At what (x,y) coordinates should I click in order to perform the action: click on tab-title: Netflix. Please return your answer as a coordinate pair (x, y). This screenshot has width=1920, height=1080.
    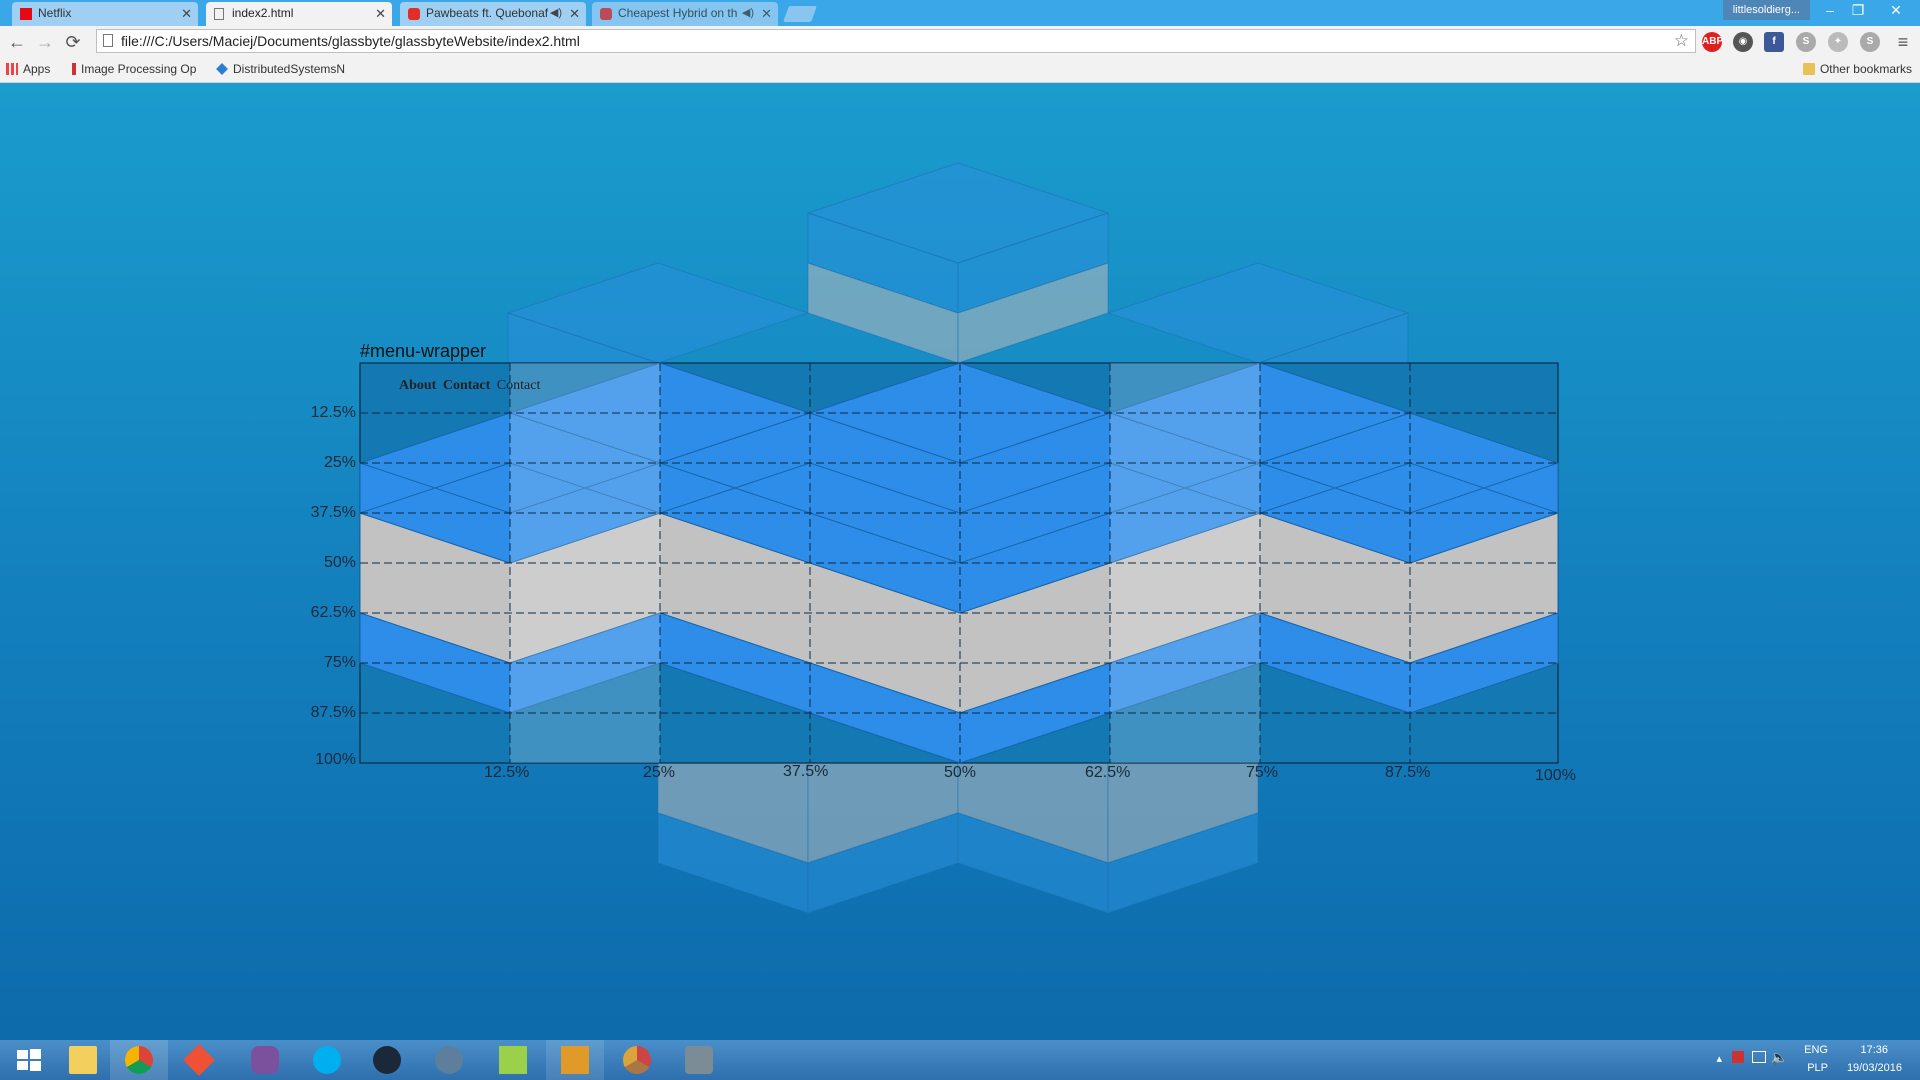
    Looking at the image, I should click on (55, 13).